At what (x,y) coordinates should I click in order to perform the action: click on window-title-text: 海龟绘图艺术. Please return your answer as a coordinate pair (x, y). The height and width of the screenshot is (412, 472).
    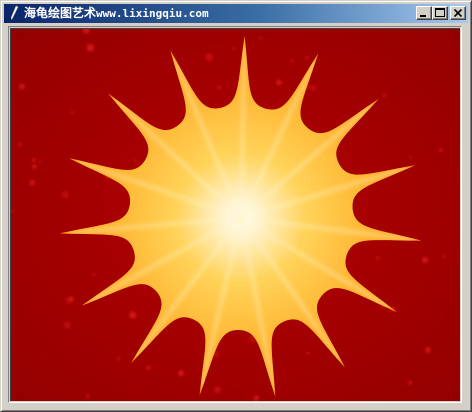
    Looking at the image, I should click on (60, 13).